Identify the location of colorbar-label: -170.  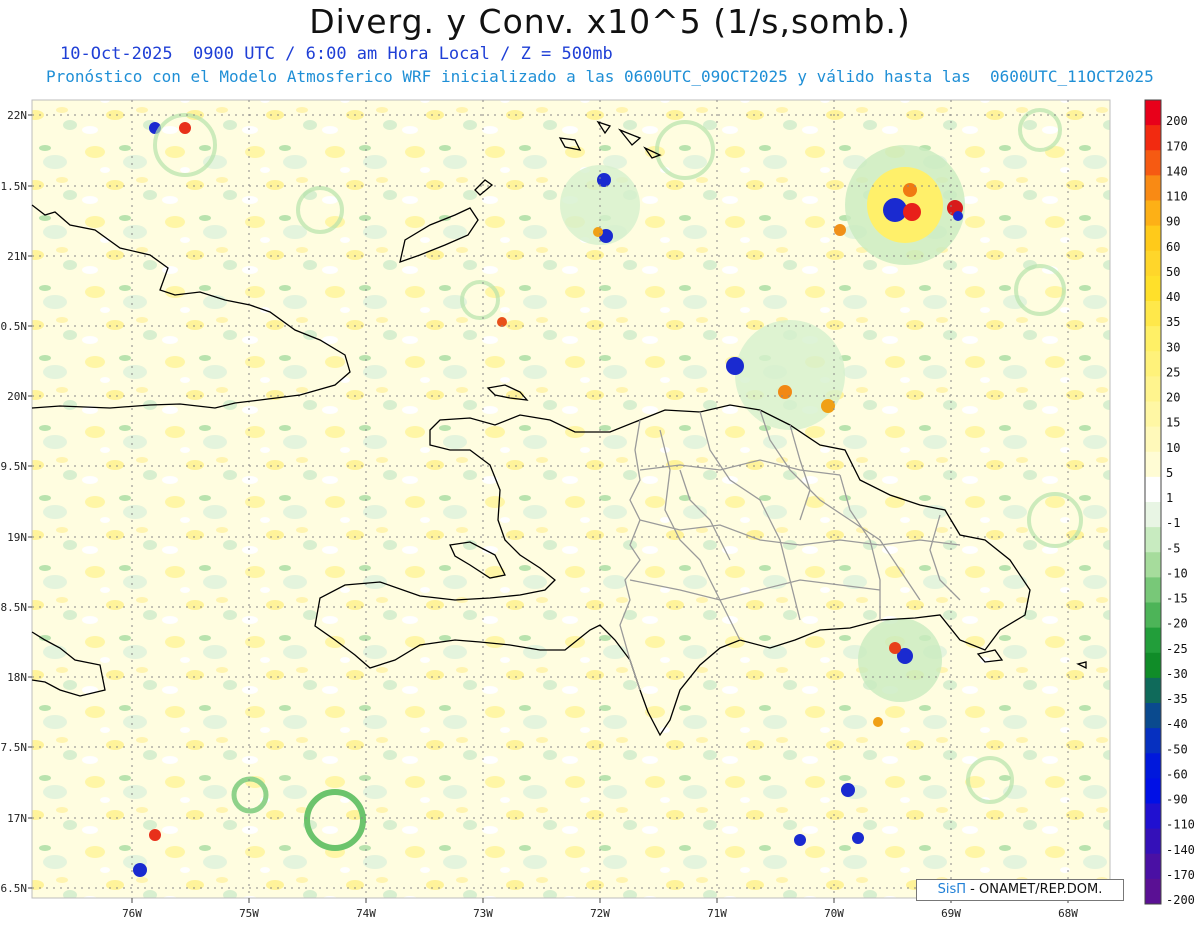
(1180, 875).